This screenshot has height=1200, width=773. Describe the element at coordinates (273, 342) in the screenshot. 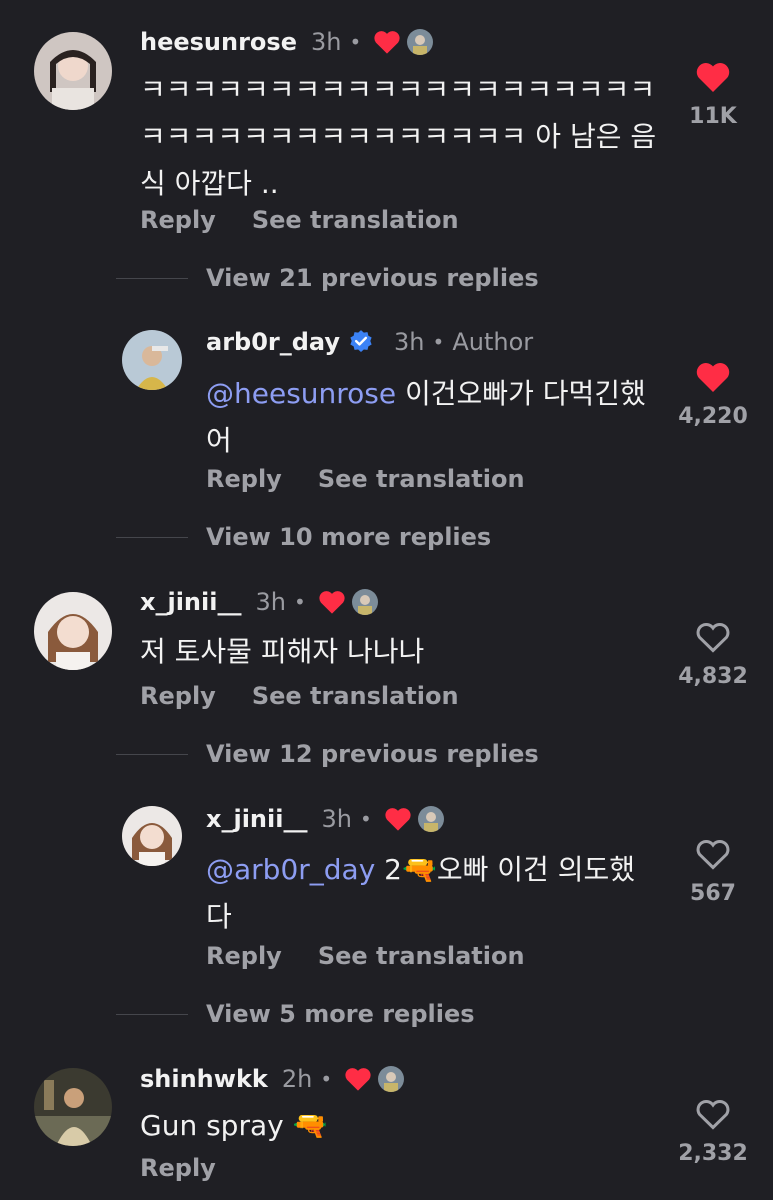

I see `username: arb0r_day` at that location.